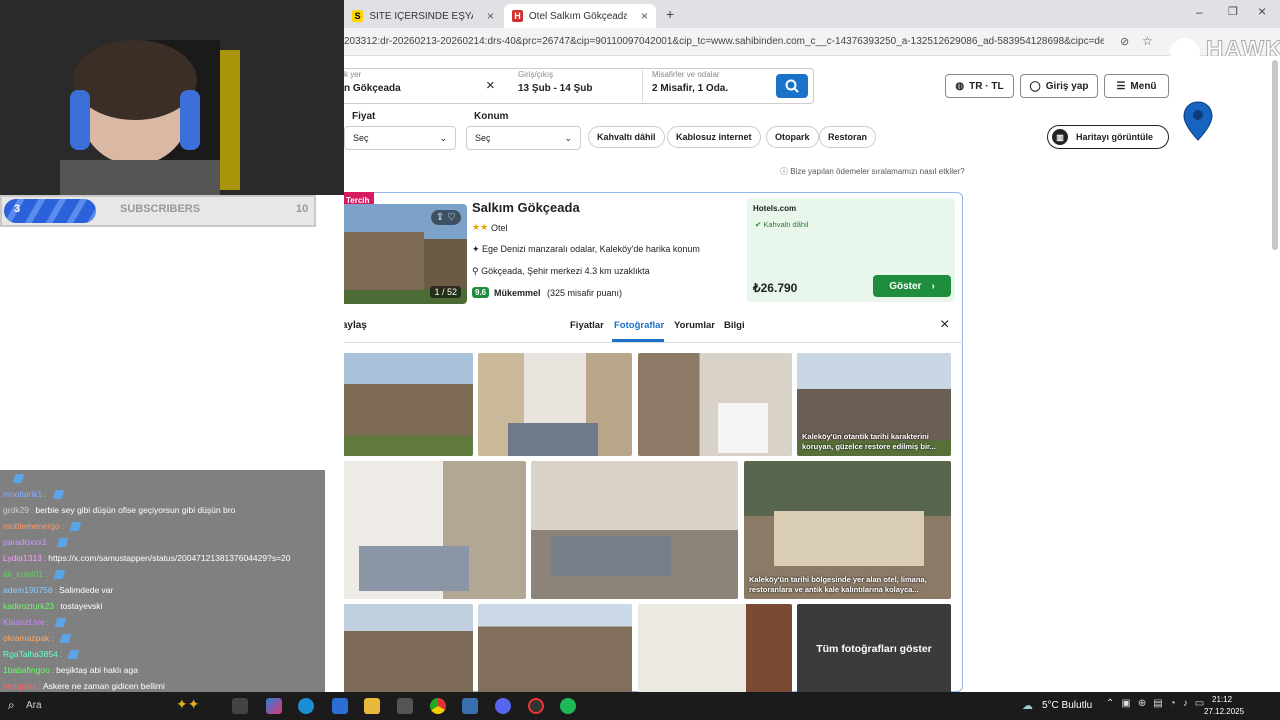 The image size is (1280, 720). Describe the element at coordinates (1059, 86) in the screenshot. I see `login-button: ◯ Giriş yap` at that location.